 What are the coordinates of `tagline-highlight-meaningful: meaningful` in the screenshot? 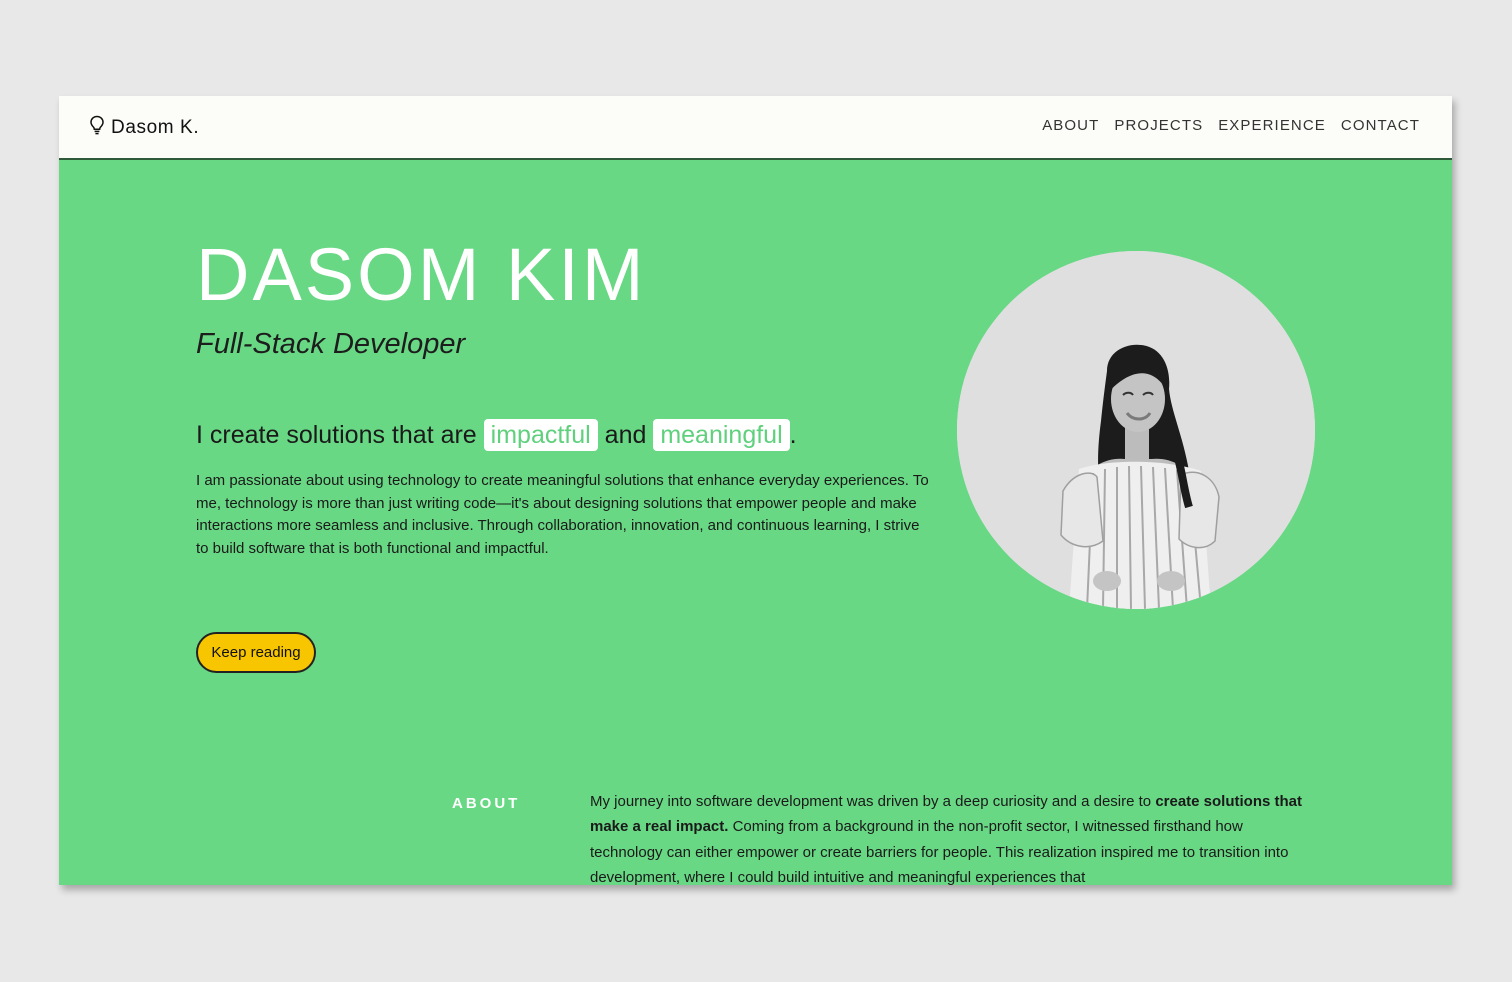 It's located at (721, 435).